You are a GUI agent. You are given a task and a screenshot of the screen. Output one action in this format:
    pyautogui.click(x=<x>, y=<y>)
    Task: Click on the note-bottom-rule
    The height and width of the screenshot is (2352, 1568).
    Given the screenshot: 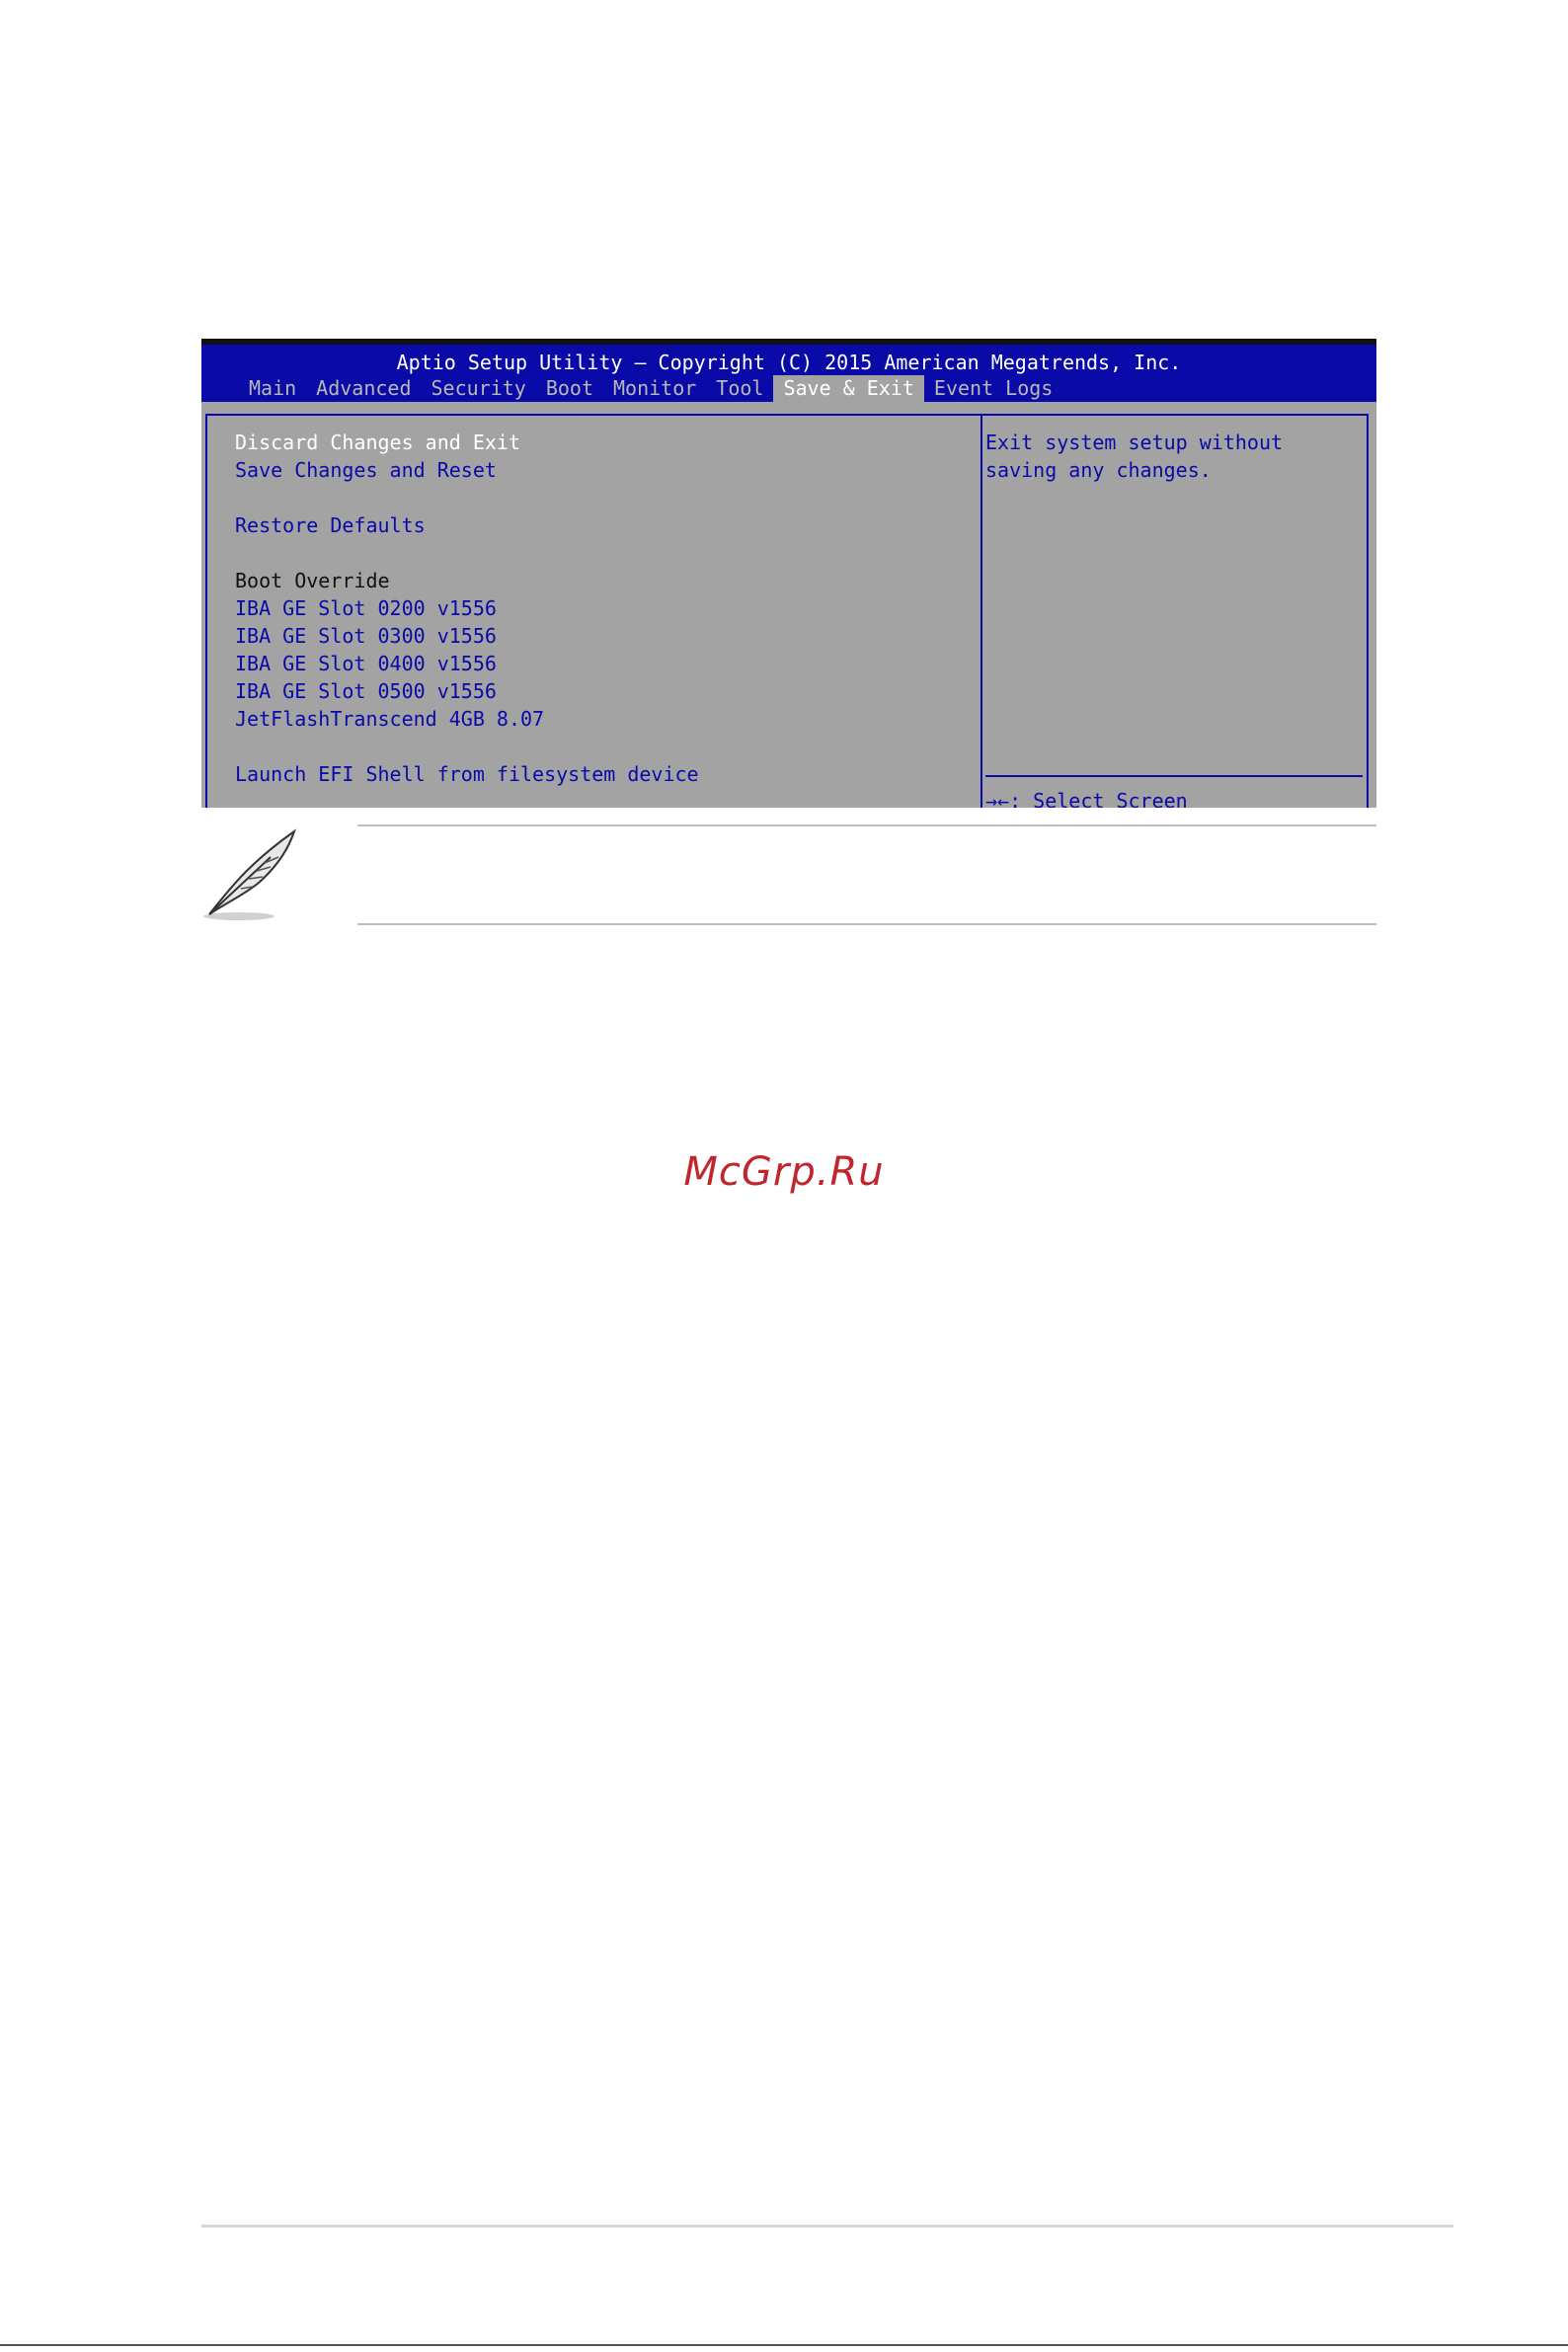 What is the action you would take?
    pyautogui.click(x=866, y=924)
    